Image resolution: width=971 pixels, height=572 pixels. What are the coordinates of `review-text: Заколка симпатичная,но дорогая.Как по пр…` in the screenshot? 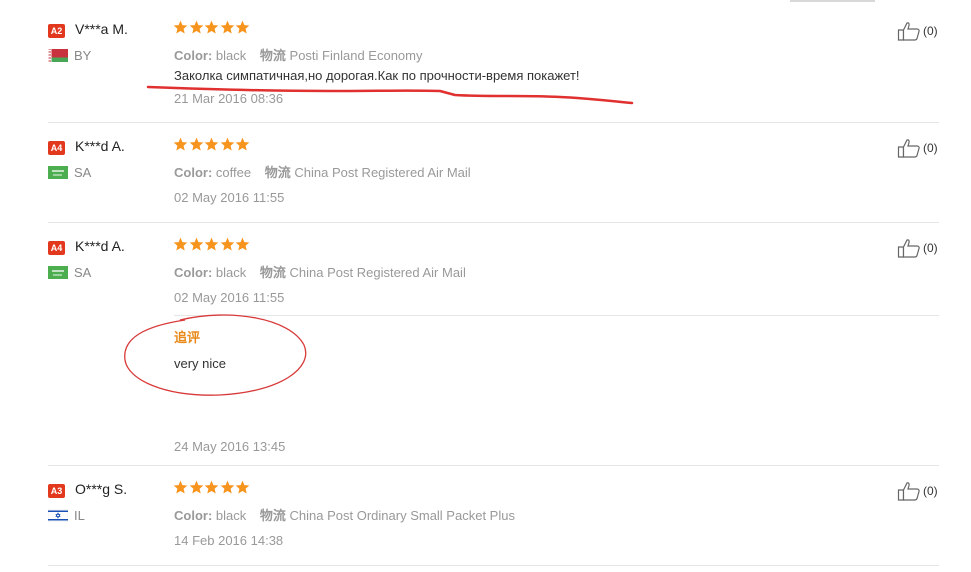 It's located at (377, 75).